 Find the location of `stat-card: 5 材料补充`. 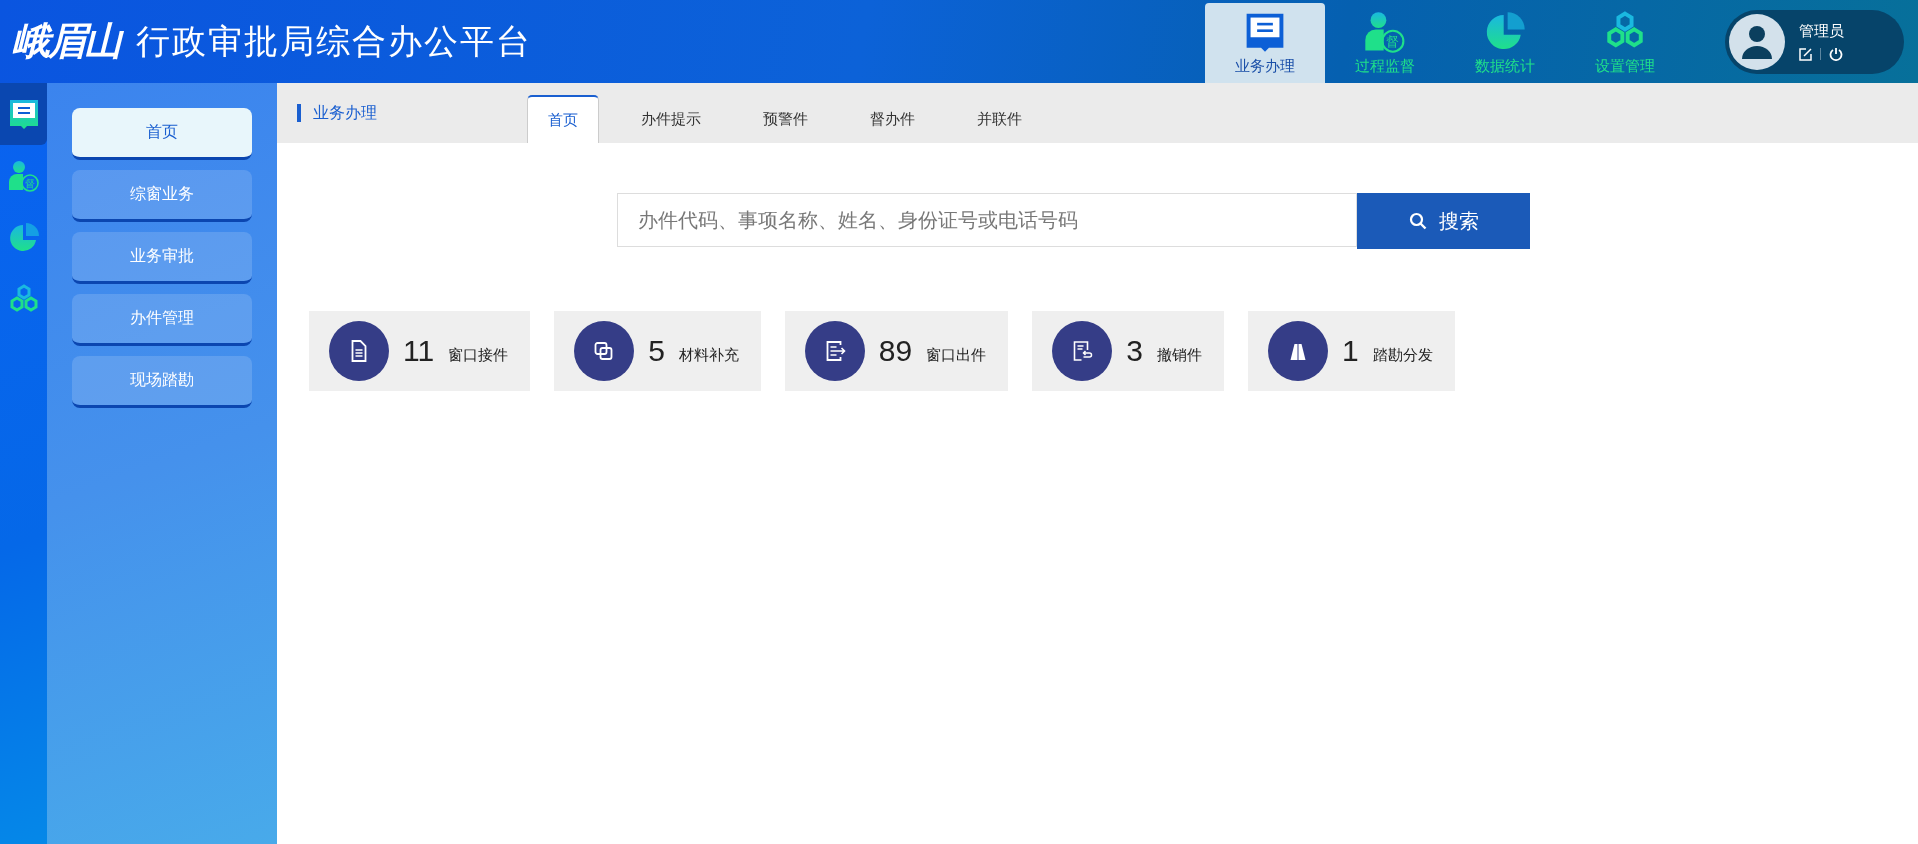

stat-card: 5 材料补充 is located at coordinates (657, 351).